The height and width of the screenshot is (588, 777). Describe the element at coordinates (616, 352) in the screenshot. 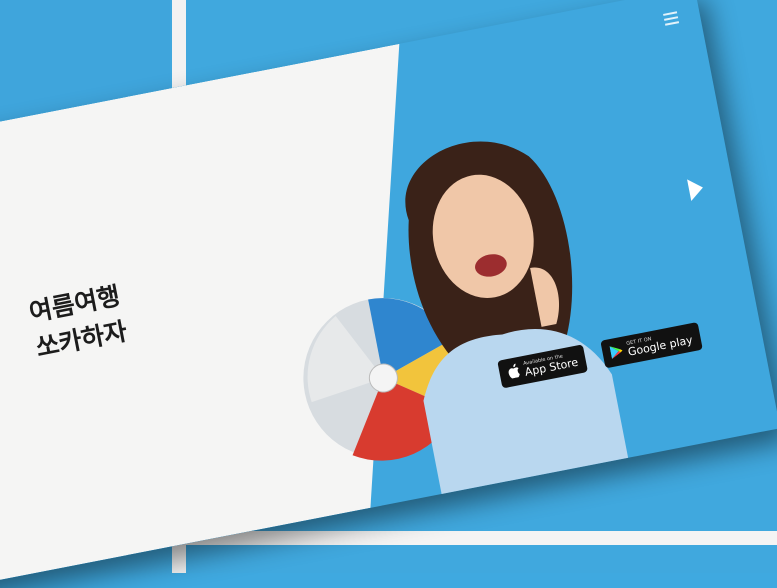

I see `google-play-icon` at that location.